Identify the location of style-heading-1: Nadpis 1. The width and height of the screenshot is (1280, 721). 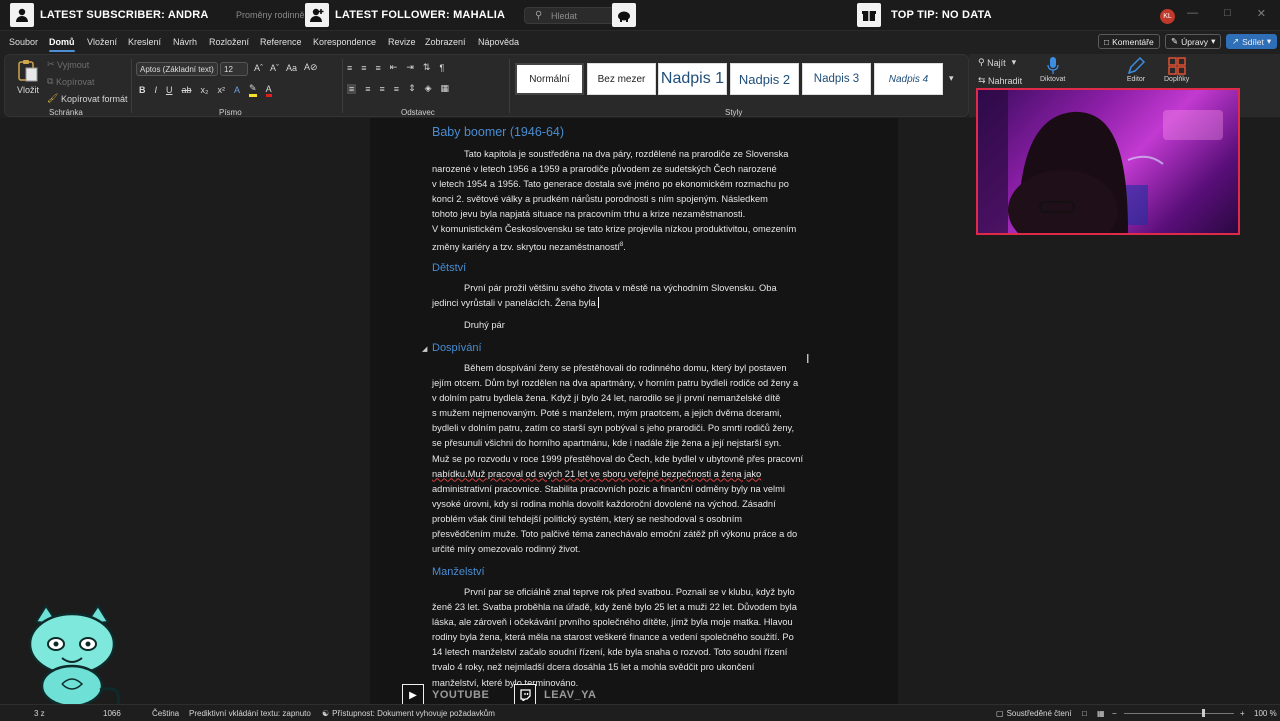
(692, 79).